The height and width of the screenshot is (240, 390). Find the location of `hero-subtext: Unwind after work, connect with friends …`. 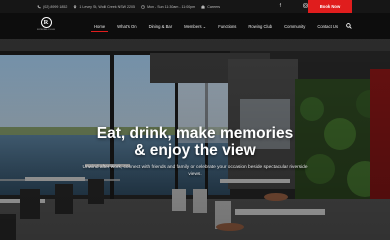

hero-subtext: Unwind after work, connect with friends … is located at coordinates (195, 171).